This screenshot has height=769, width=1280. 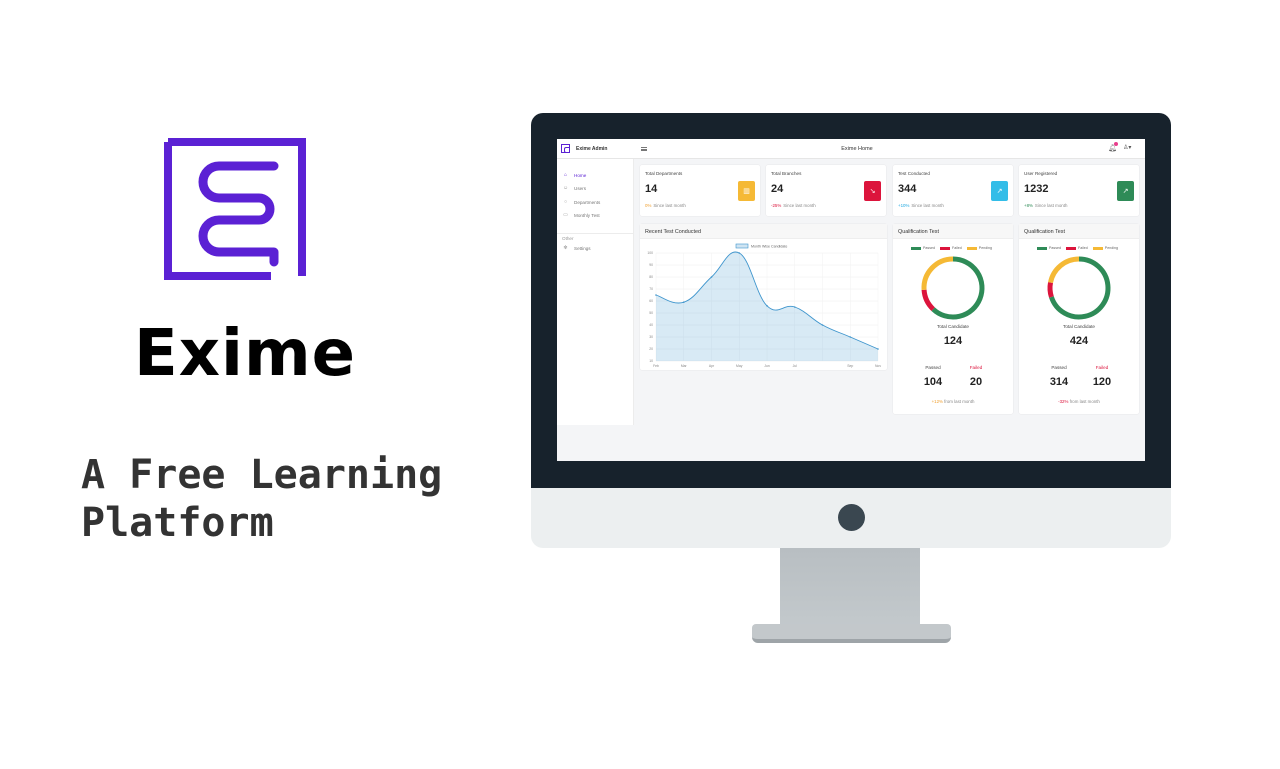 What do you see at coordinates (262, 499) in the screenshot?
I see `brand-tagline: A Free Learning Platform` at bounding box center [262, 499].